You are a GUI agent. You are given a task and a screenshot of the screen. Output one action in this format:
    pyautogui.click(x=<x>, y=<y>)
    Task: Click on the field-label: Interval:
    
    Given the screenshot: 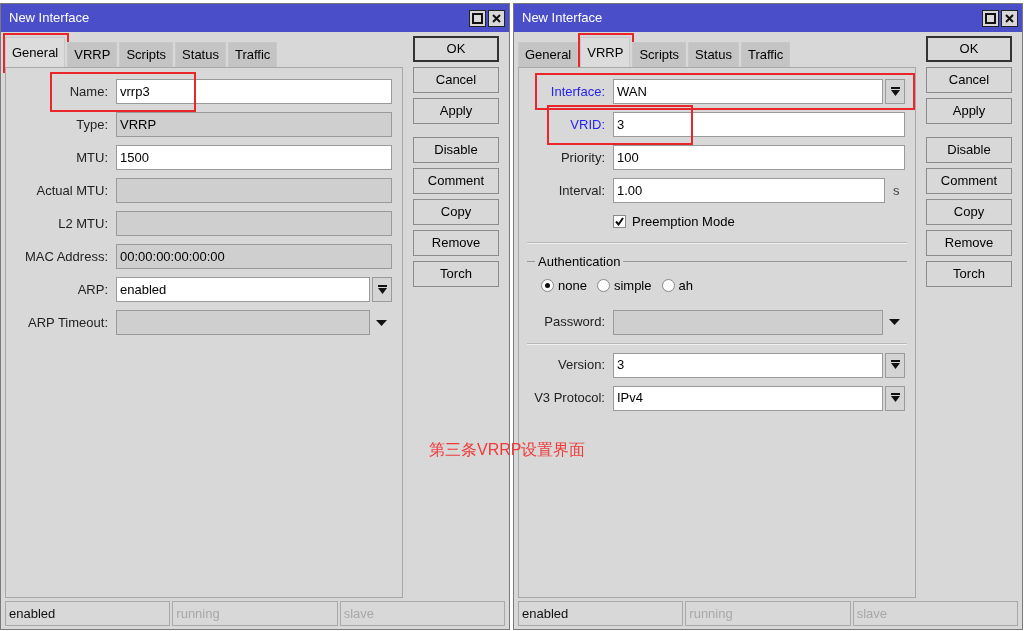 What is the action you would take?
    pyautogui.click(x=581, y=190)
    